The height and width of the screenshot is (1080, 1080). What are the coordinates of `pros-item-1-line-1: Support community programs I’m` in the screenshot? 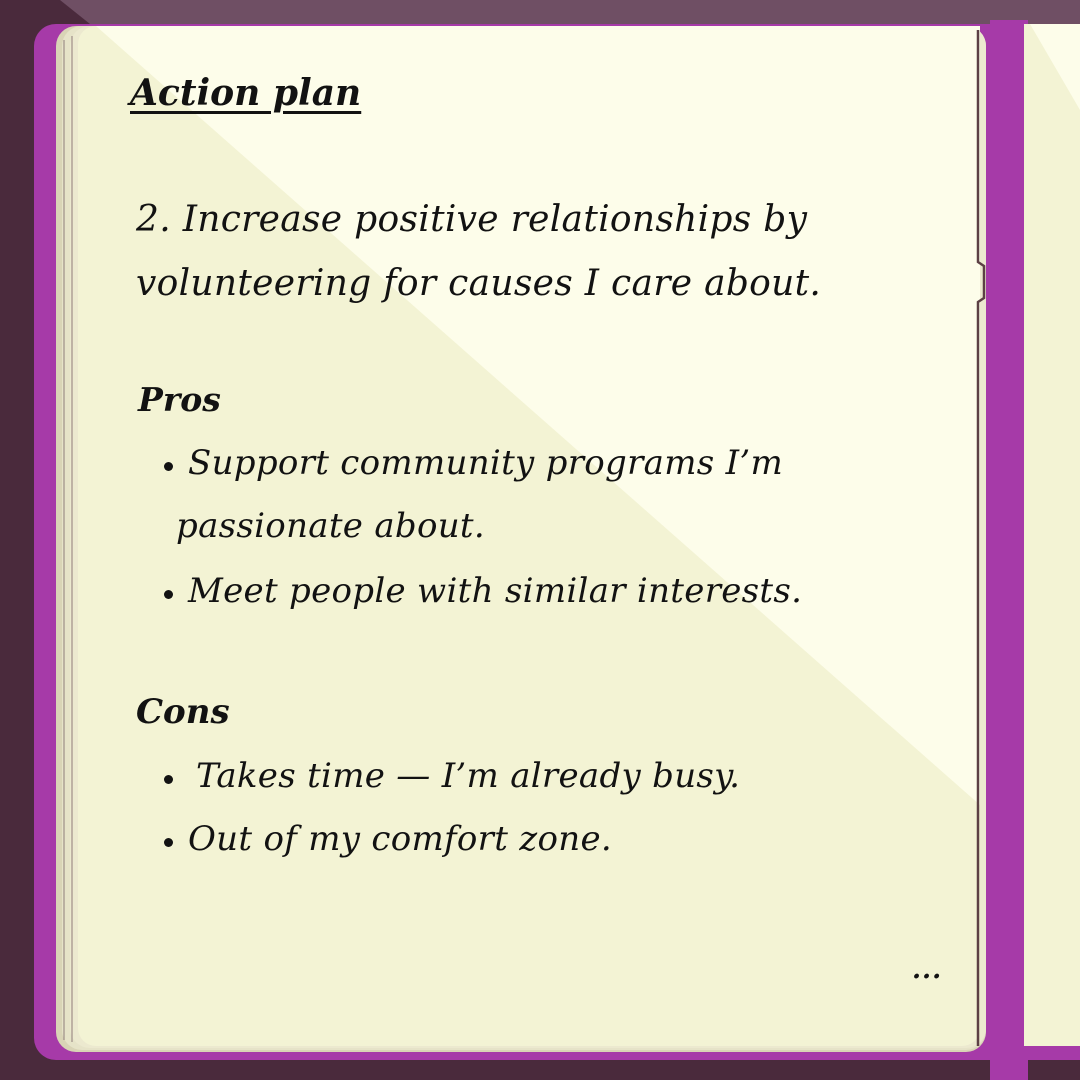 It's located at (486, 463).